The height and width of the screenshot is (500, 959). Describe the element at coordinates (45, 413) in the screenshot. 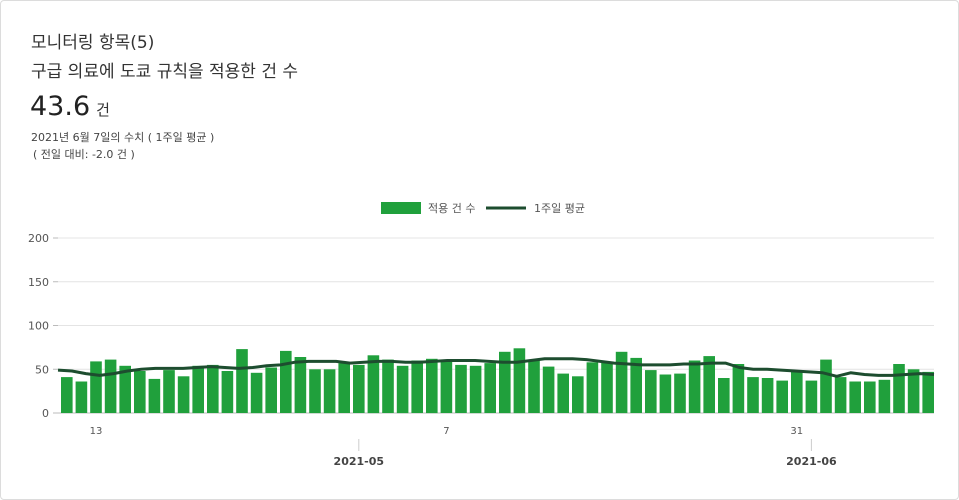

I see `ytick-label-0: 0` at that location.